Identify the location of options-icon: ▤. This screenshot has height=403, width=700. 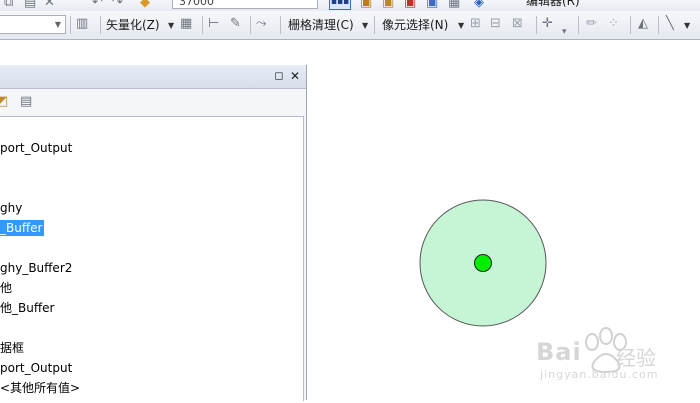
(26, 102).